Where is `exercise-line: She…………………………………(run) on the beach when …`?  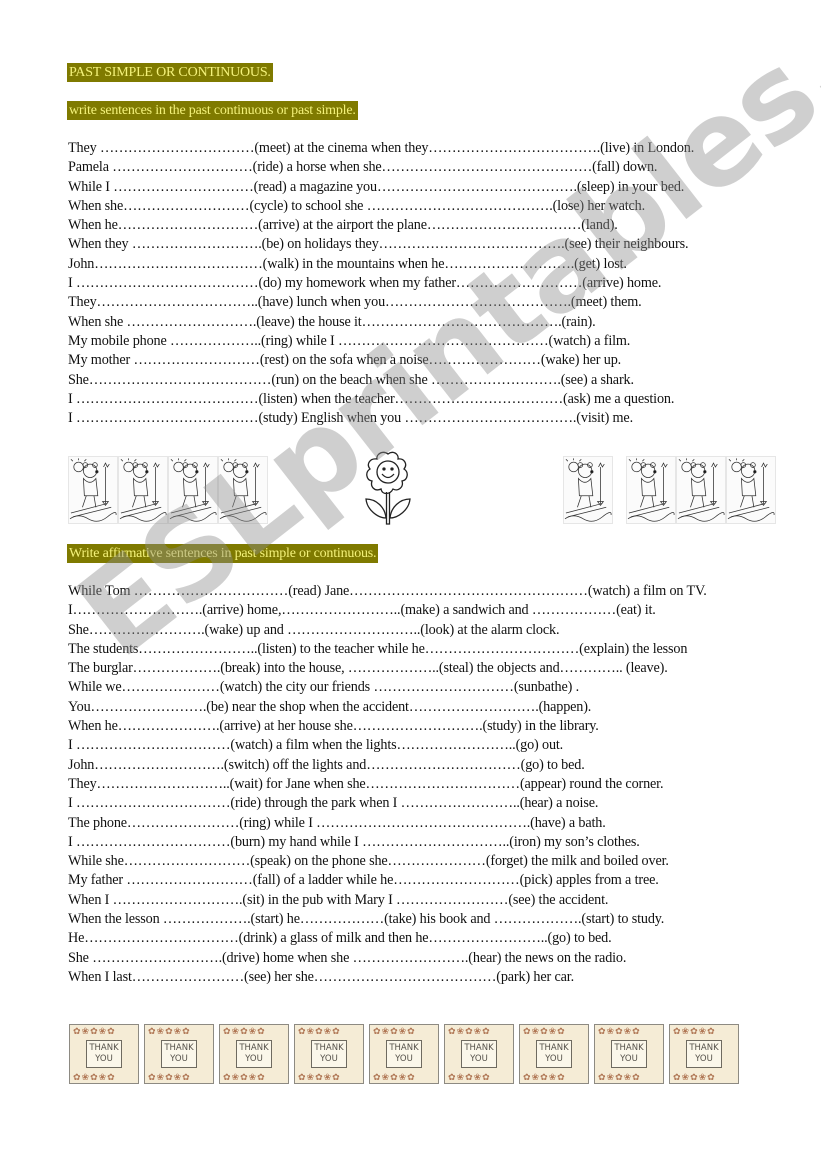 exercise-line: She…………………………………(run) on the beach when … is located at coordinates (351, 379).